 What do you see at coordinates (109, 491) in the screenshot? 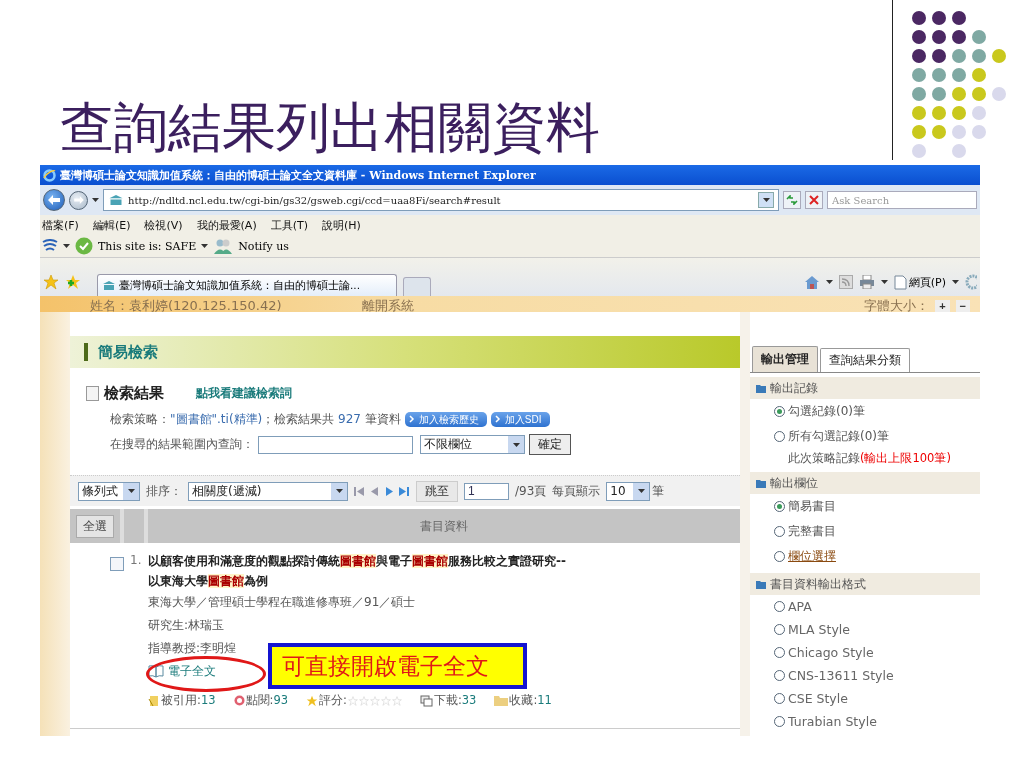
I see `view-select: 條列式` at bounding box center [109, 491].